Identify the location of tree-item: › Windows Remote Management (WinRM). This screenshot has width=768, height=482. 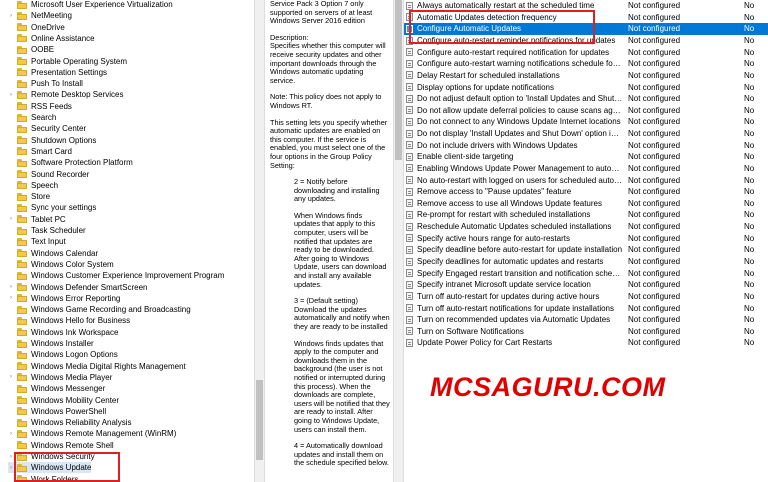
(92, 433).